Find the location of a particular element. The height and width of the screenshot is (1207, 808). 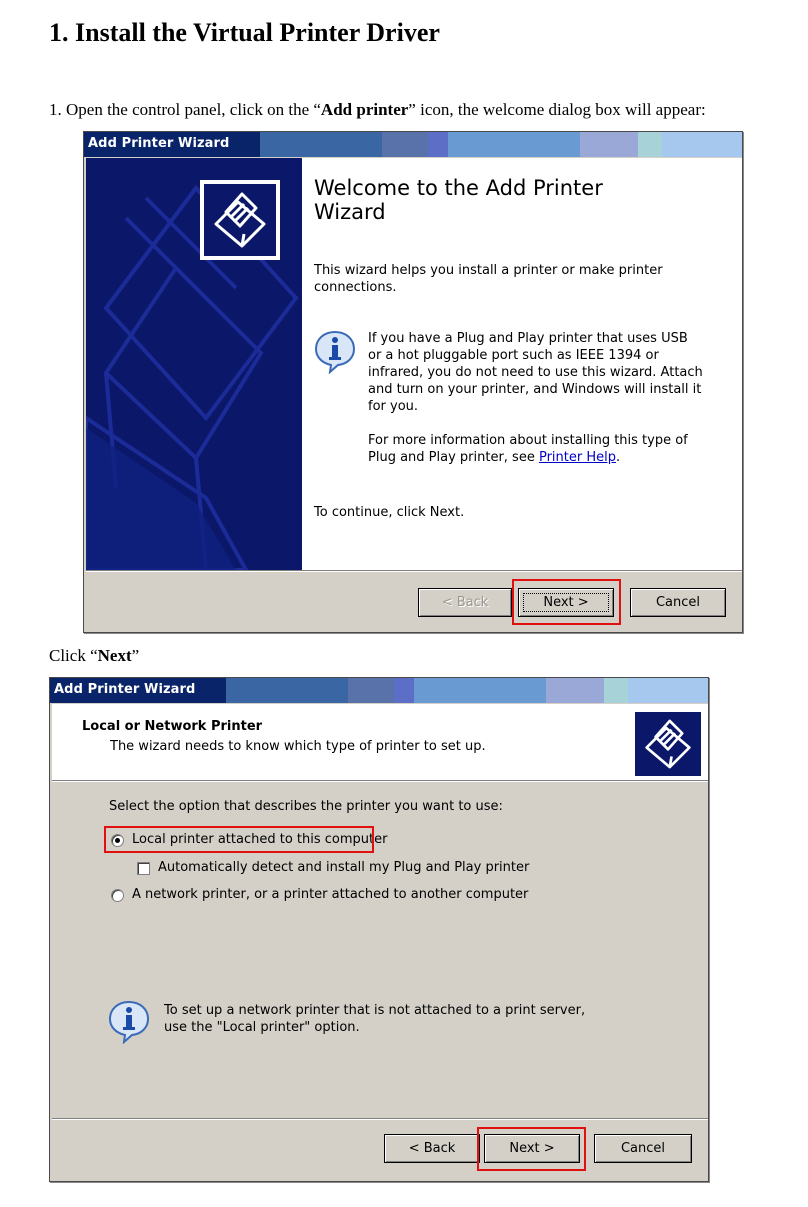

printer-help-link: Printer Help is located at coordinates (577, 457).